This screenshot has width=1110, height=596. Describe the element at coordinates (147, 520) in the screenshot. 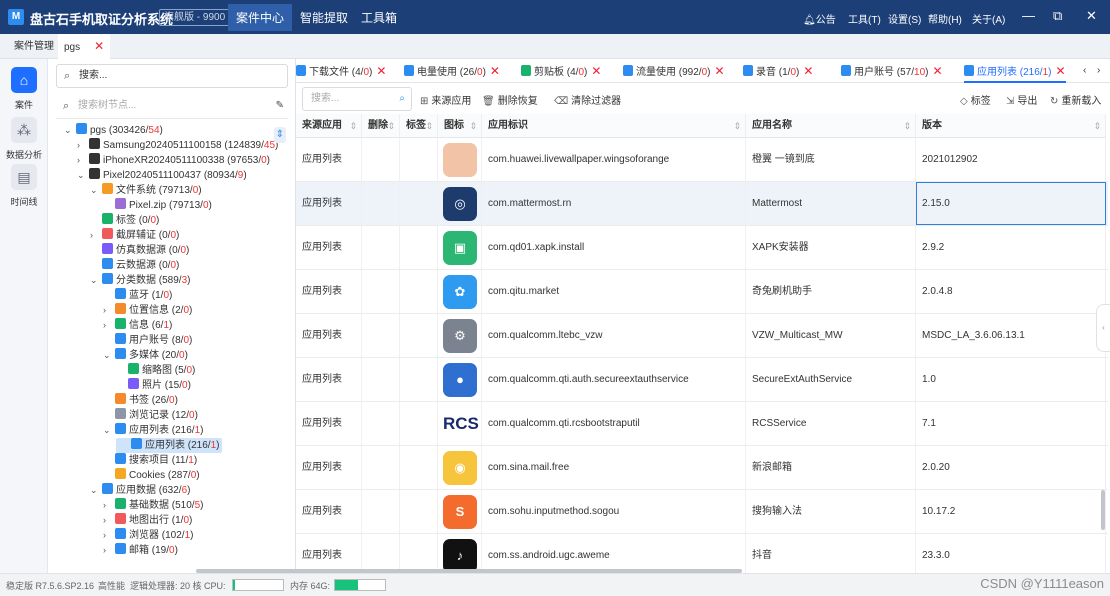

I see `tree-node: › 地图出行 (1/0)` at that location.